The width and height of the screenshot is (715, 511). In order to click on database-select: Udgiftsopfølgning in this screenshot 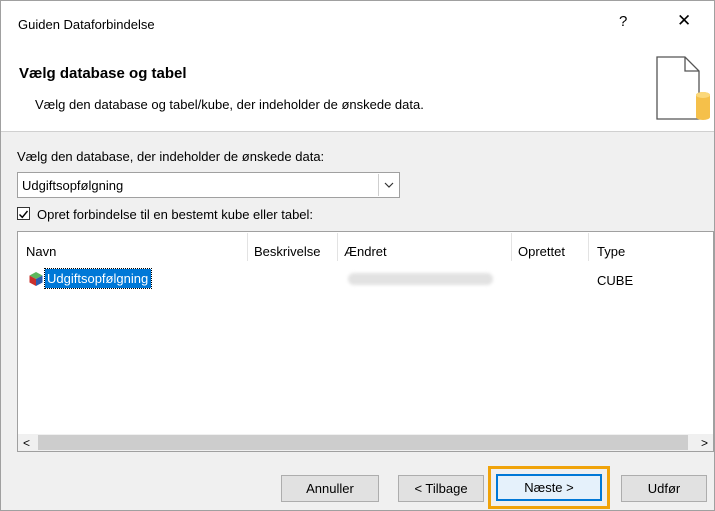, I will do `click(208, 185)`.